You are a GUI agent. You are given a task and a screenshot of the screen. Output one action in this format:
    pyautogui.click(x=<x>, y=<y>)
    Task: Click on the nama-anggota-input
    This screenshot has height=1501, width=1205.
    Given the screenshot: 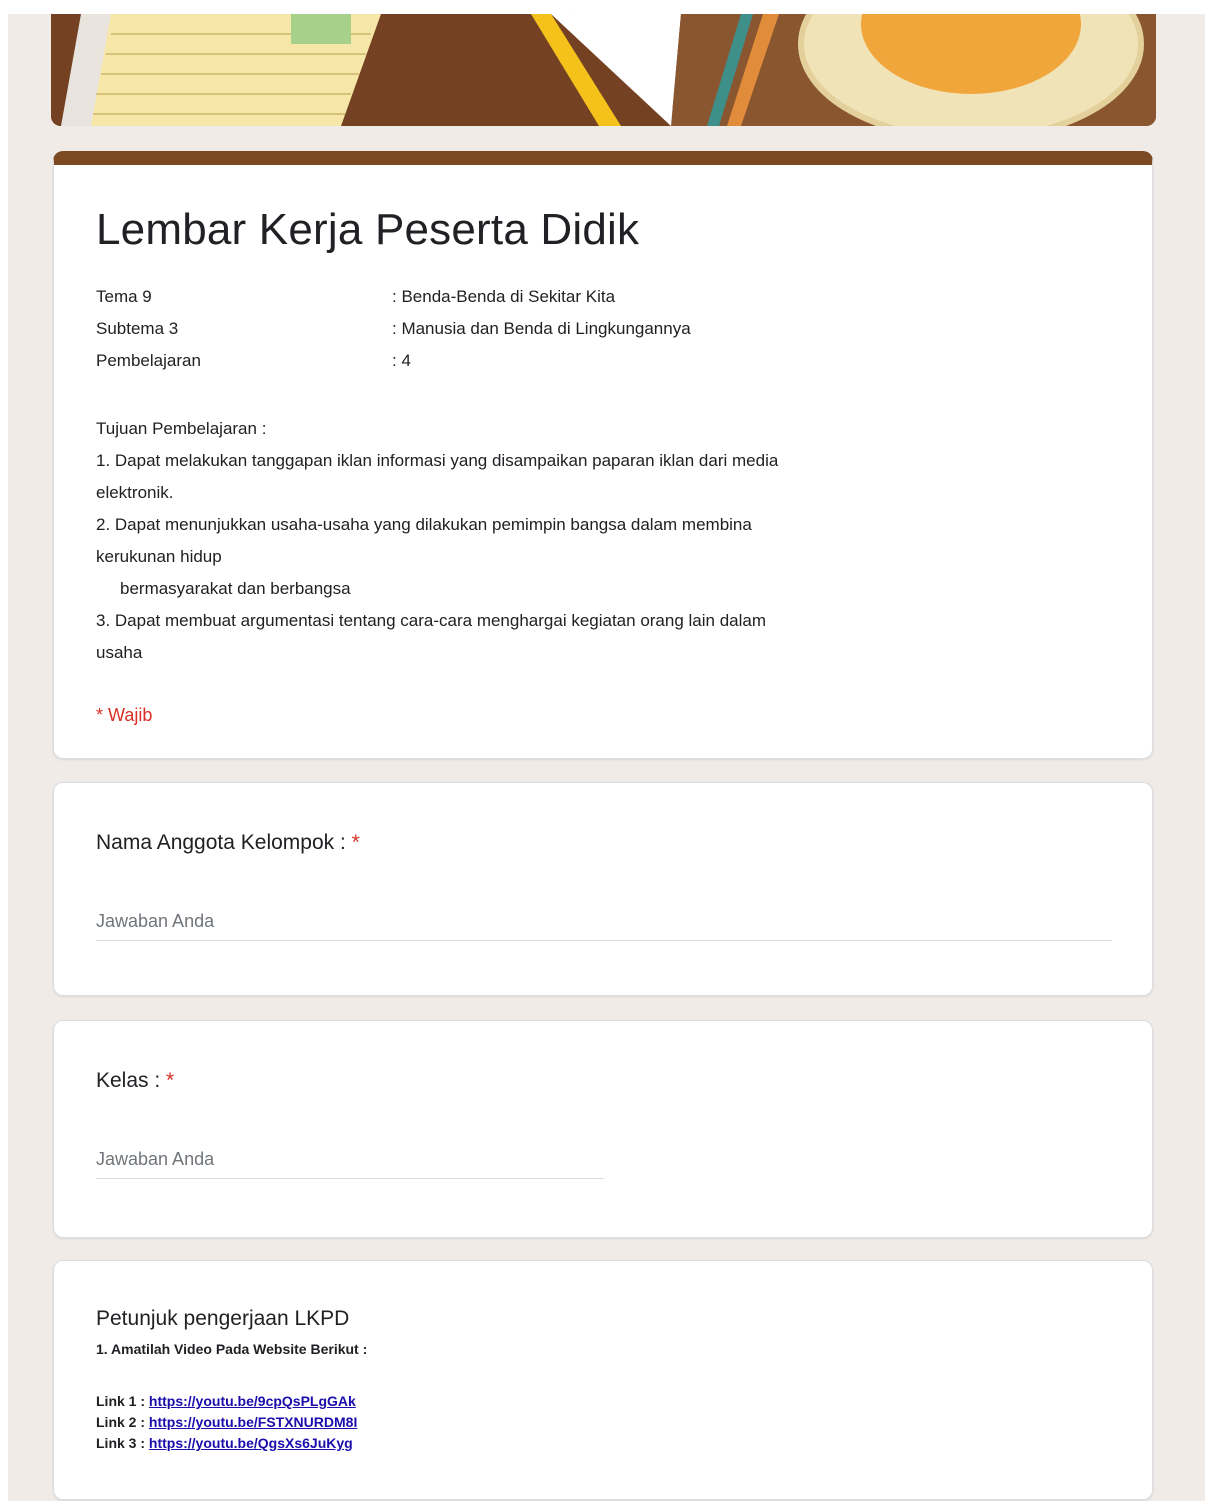 What is the action you would take?
    pyautogui.click(x=604, y=924)
    